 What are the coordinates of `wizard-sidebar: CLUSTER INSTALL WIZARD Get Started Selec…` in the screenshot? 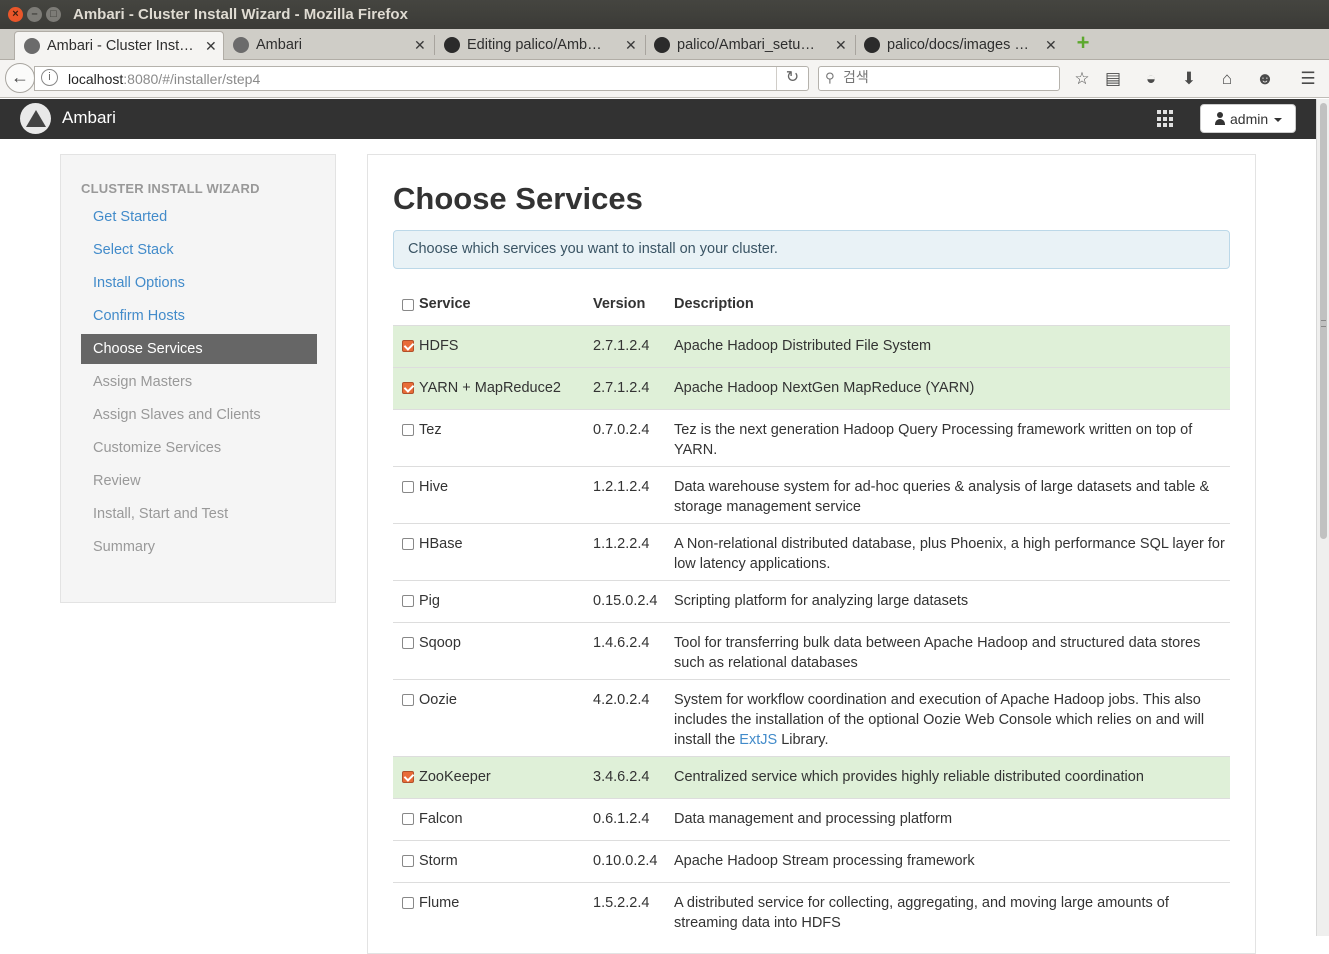 It's located at (198, 378).